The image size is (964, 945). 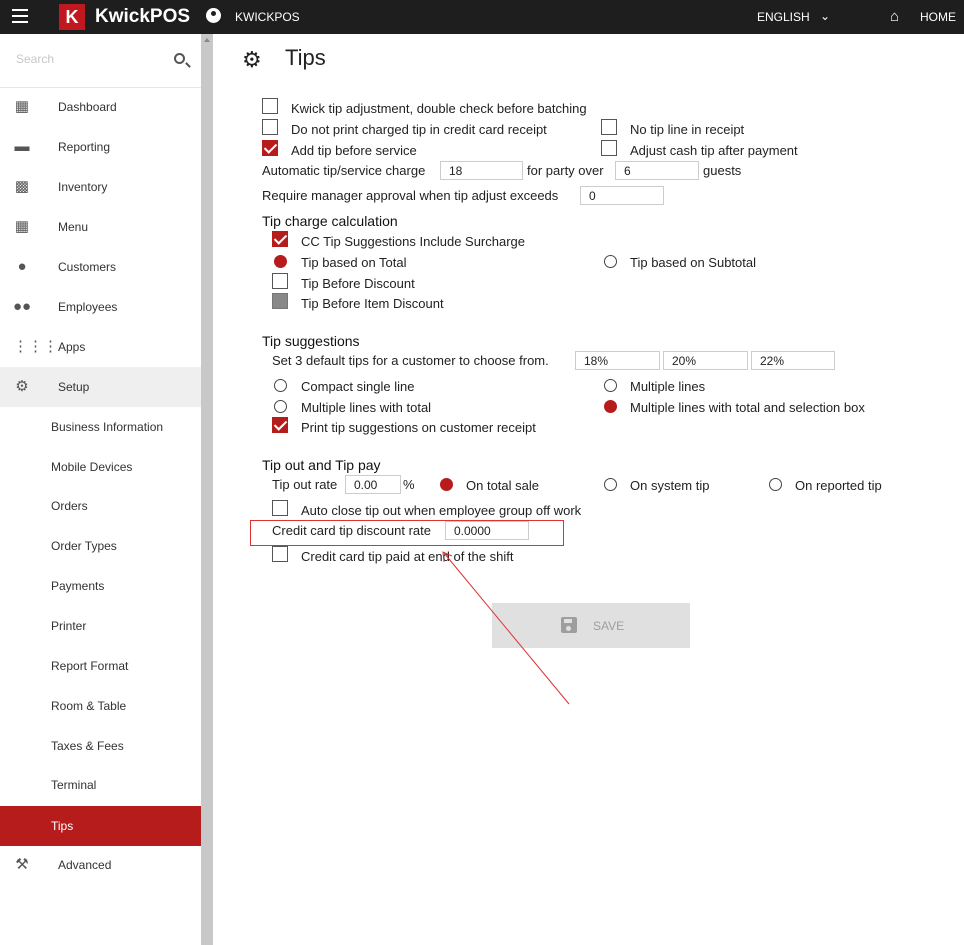 What do you see at coordinates (783, 17) in the screenshot?
I see `language-selector: ENGLISH` at bounding box center [783, 17].